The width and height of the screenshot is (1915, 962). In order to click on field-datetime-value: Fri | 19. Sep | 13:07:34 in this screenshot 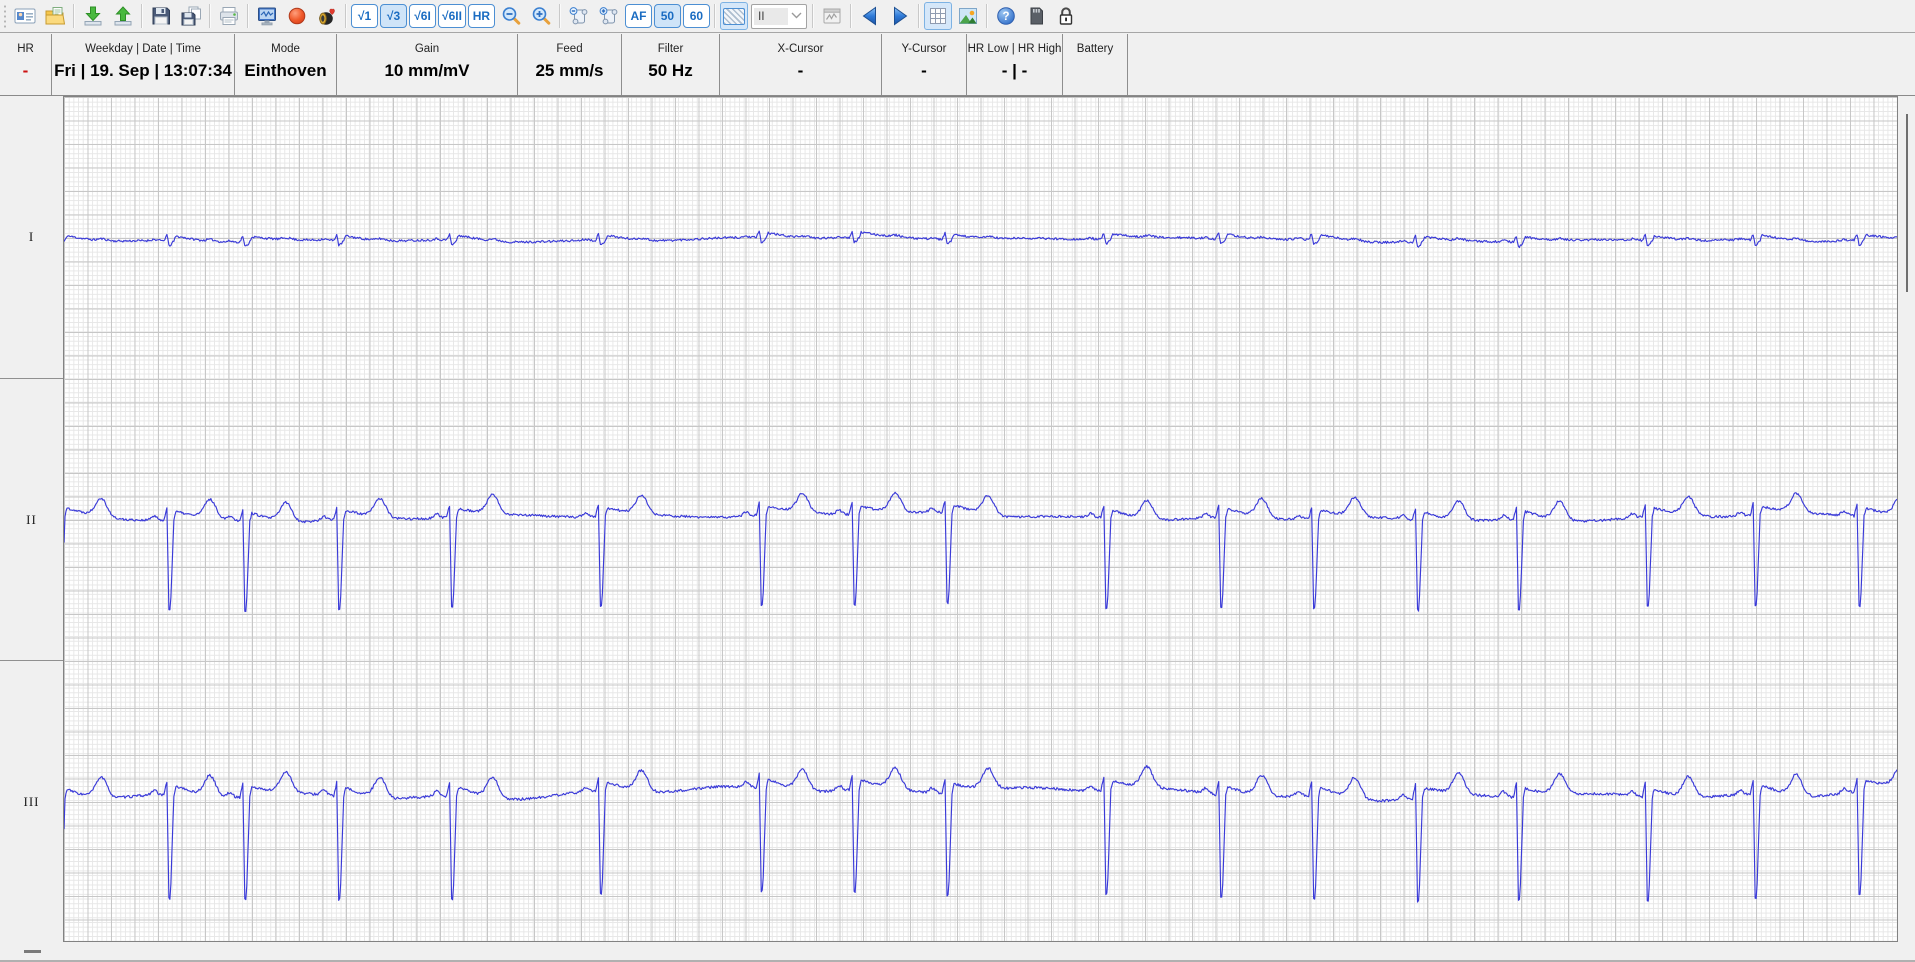, I will do `click(143, 70)`.